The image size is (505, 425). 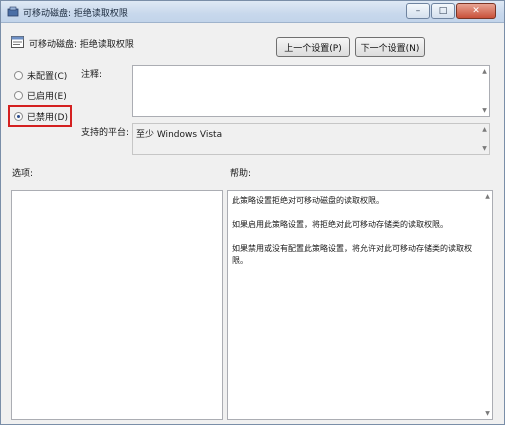 What do you see at coordinates (23, 174) in the screenshot?
I see `options-label: 选项:` at bounding box center [23, 174].